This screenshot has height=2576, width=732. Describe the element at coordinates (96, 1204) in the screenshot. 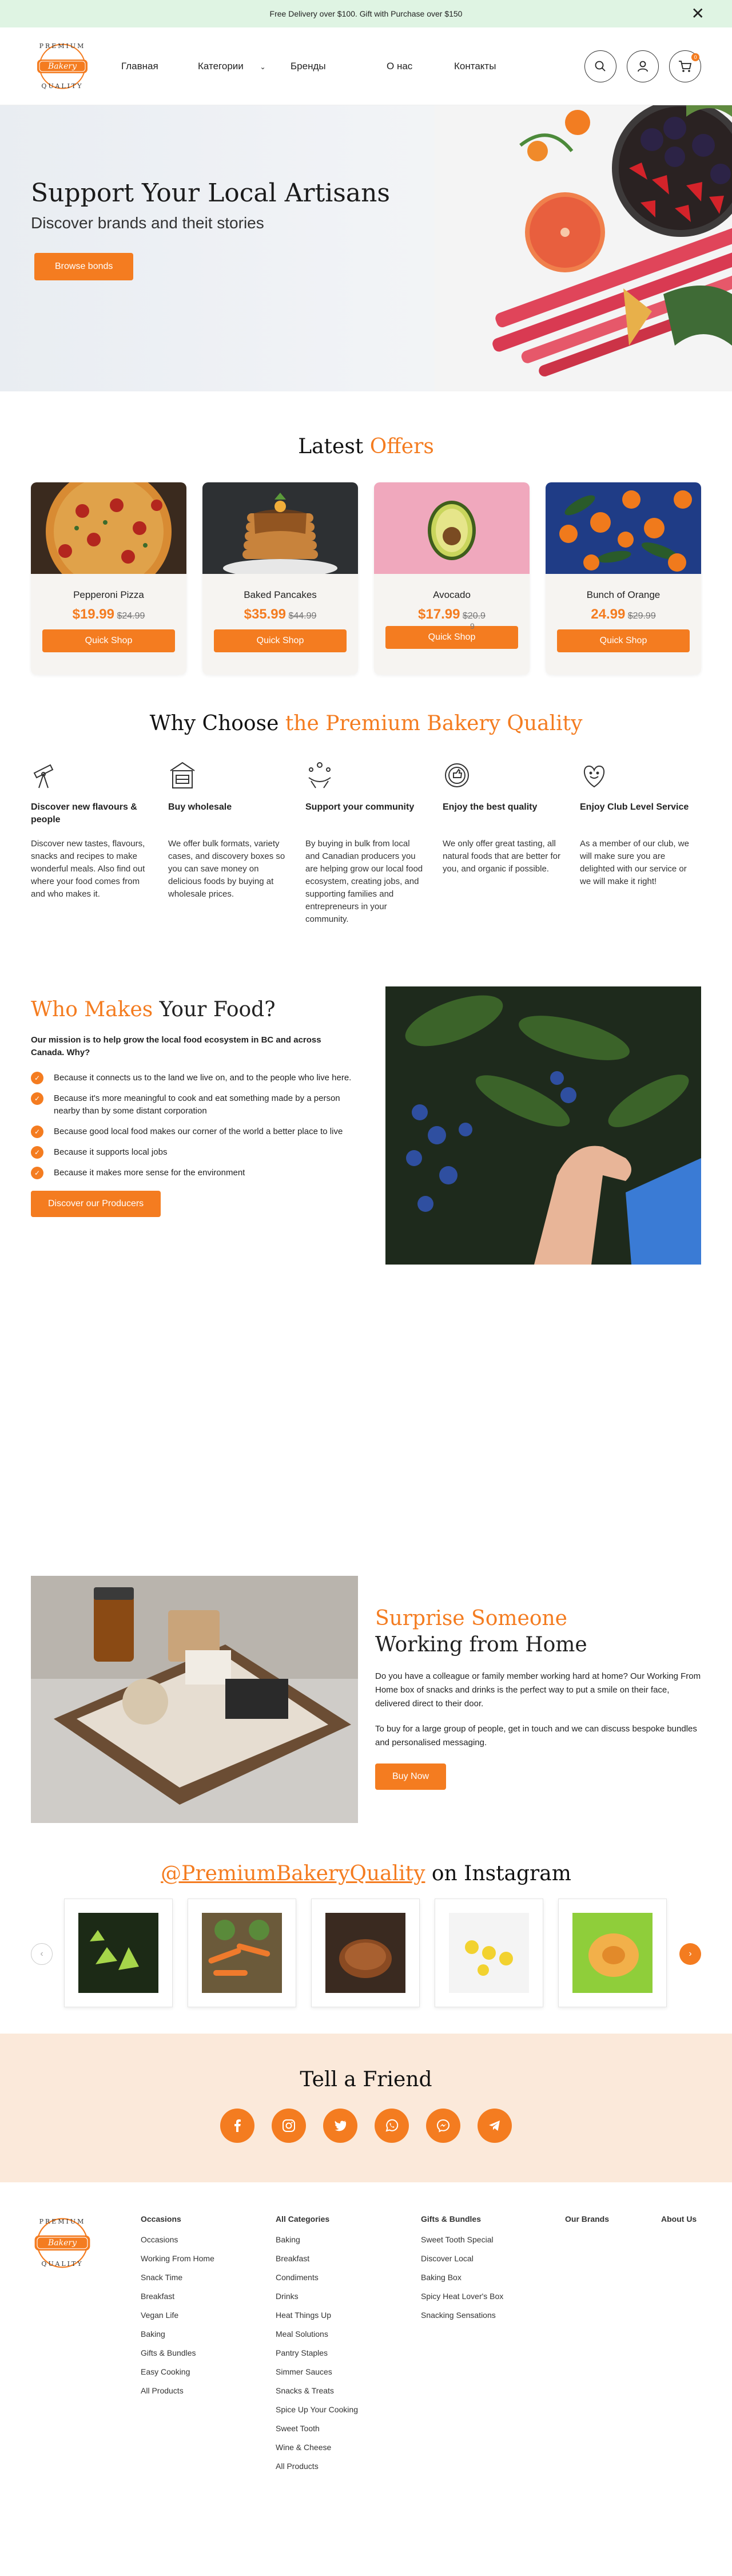

I see `discover-producers-button: Discover our Producers` at that location.